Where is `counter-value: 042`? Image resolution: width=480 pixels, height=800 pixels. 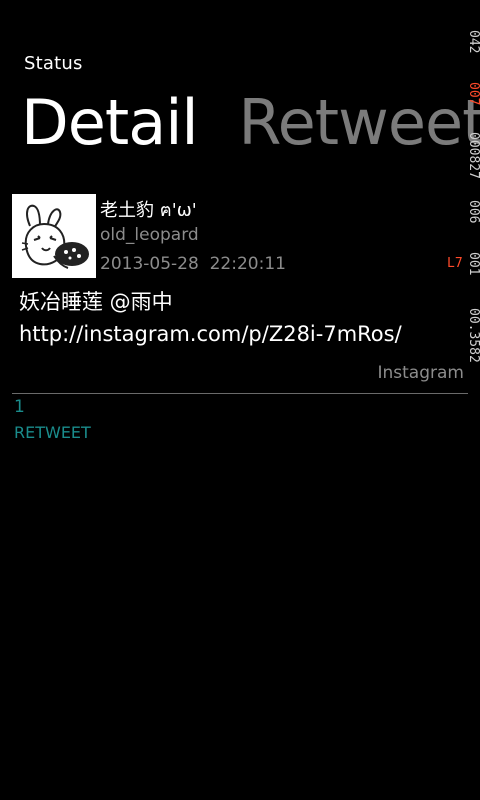
counter-value: 042 is located at coordinates (473, 42).